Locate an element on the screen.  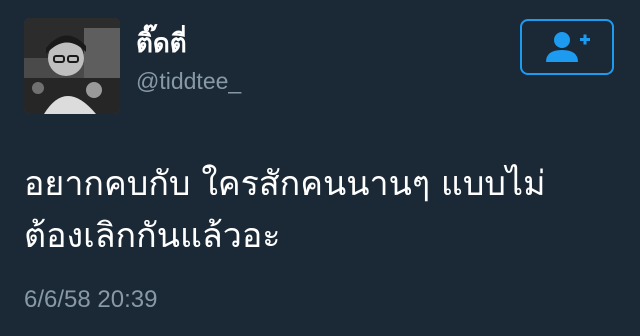
user-handle: @tiddtee_ is located at coordinates (188, 81).